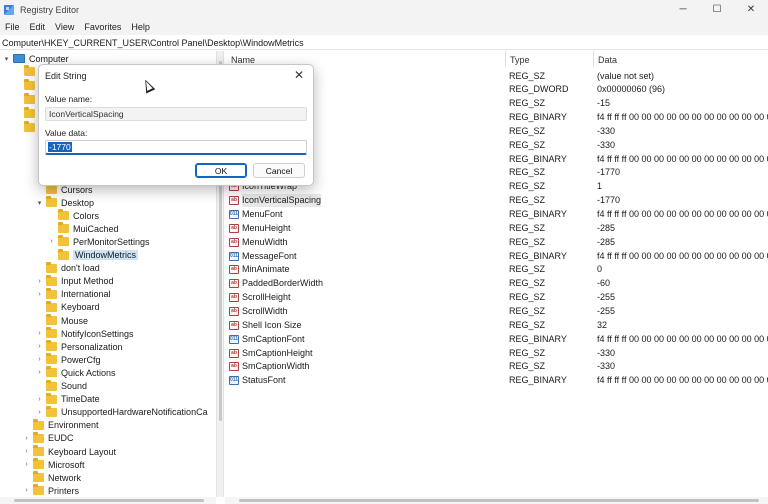  I want to click on close-button: ✕, so click(751, 9).